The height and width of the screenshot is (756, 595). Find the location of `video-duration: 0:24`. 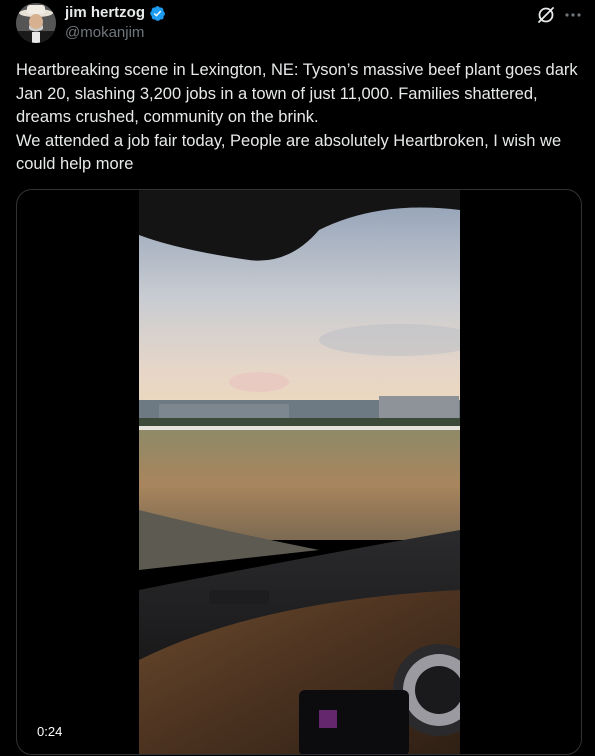

video-duration: 0:24 is located at coordinates (50, 732).